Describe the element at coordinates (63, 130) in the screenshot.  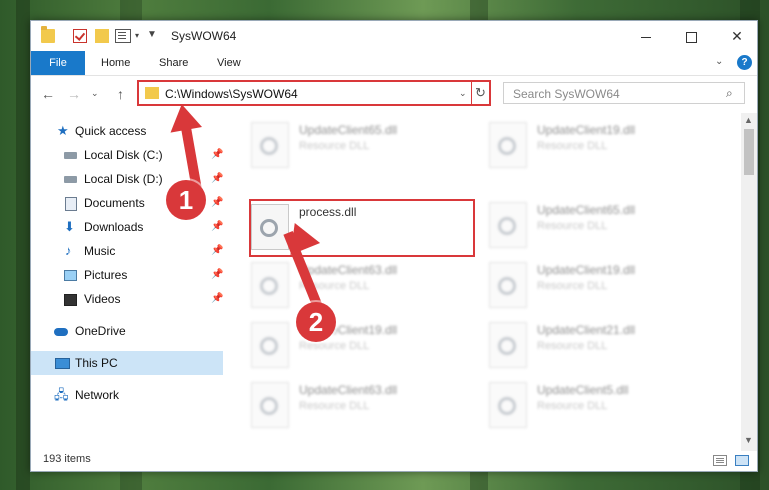
I see `star-icon: ★` at that location.